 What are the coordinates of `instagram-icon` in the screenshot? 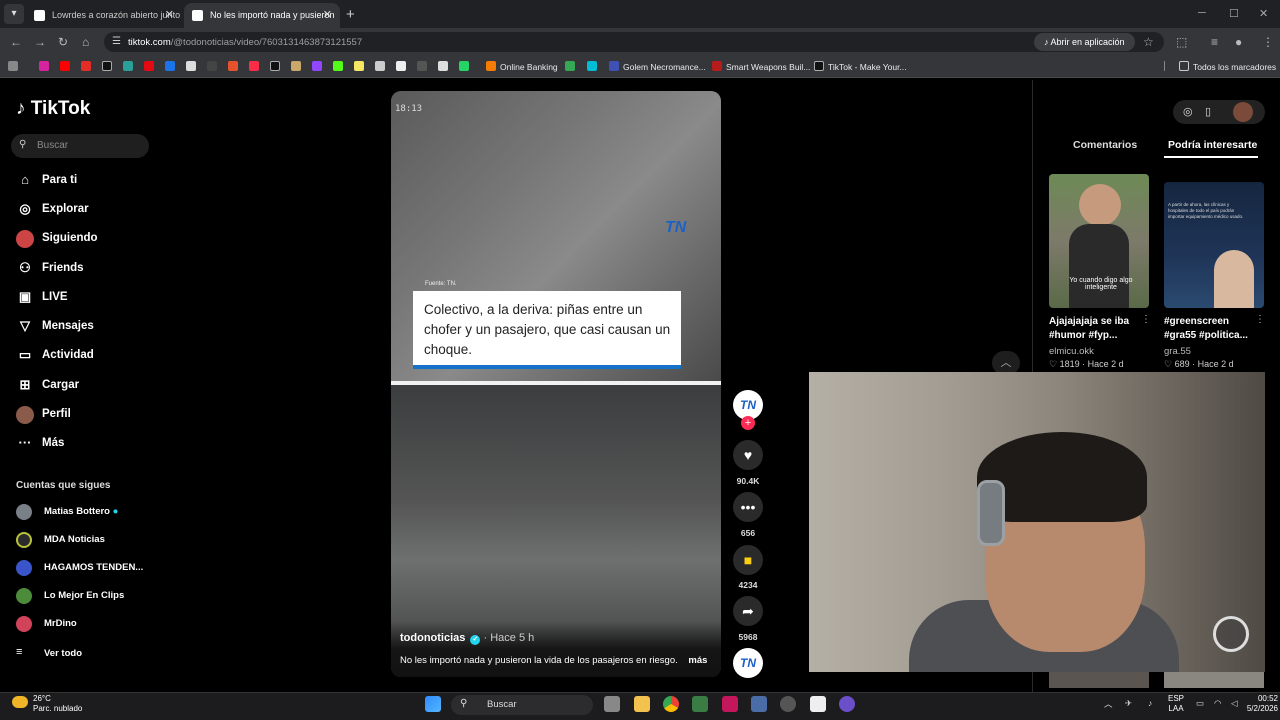 It's located at (44, 66).